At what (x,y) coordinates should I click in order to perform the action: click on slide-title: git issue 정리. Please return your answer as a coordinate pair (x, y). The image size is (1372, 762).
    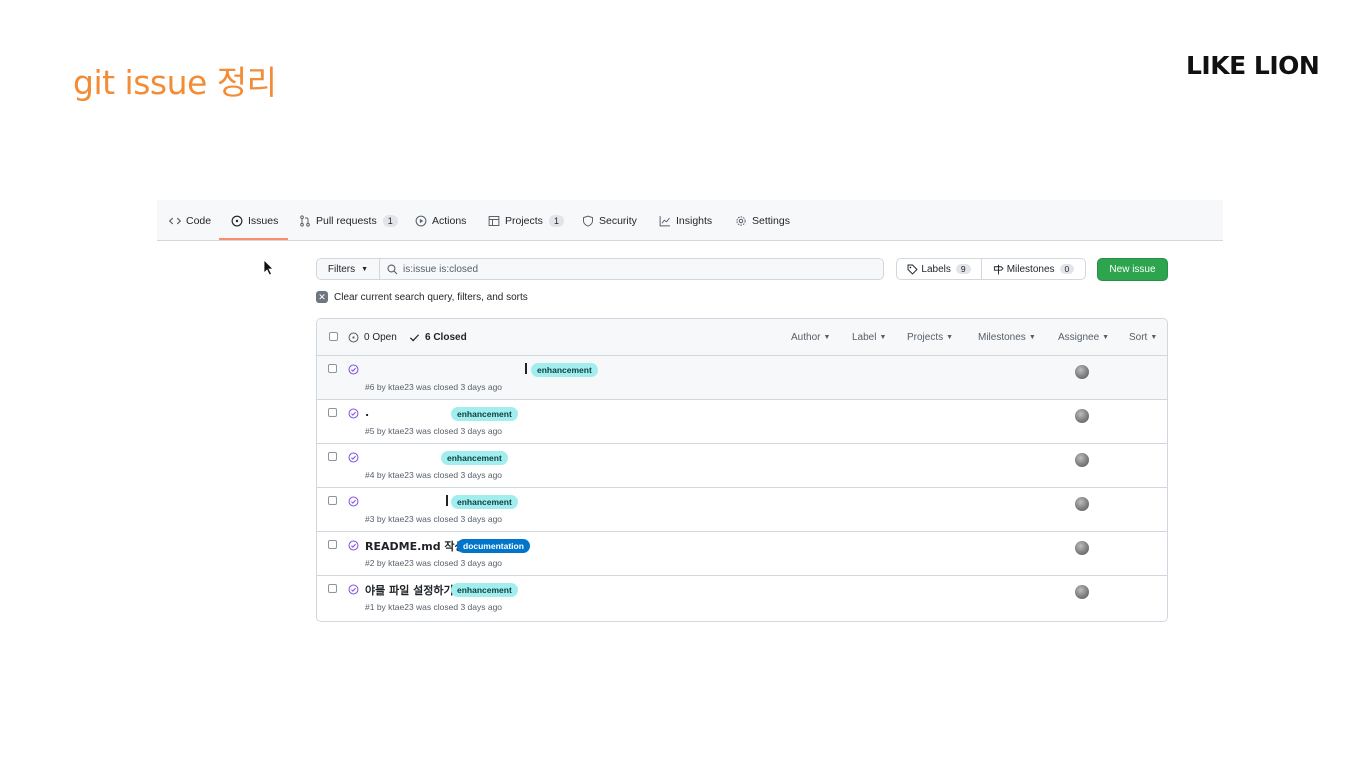
    Looking at the image, I should click on (175, 82).